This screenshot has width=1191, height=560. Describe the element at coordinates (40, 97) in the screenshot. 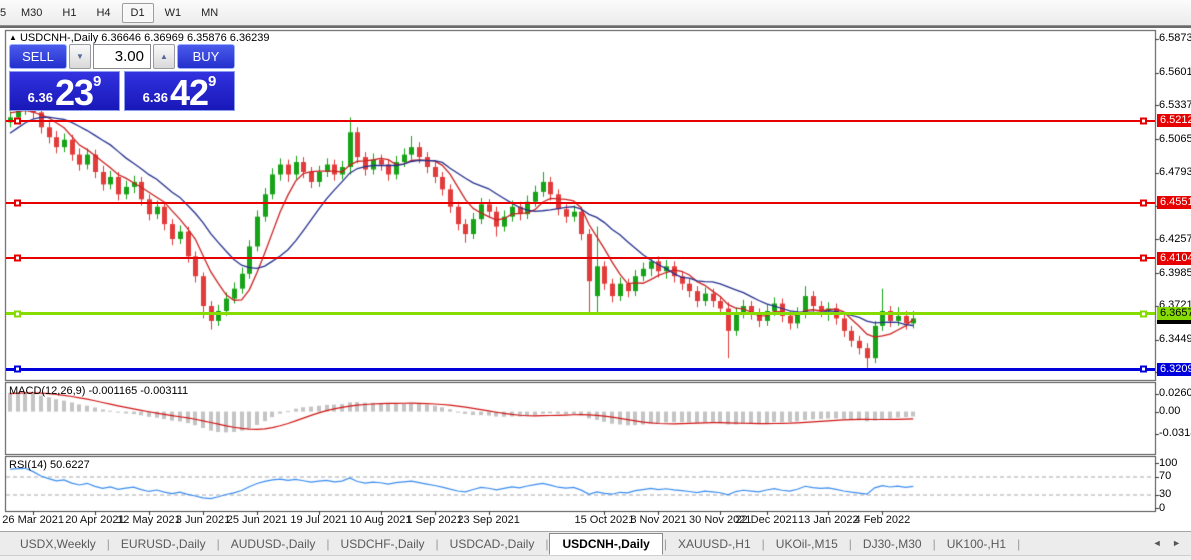

I see `sell-price-prefix: 6.36` at that location.